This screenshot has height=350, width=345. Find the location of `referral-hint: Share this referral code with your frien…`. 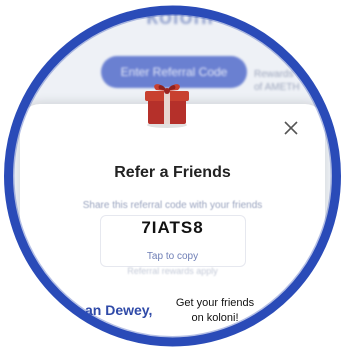

referral-hint: Share this referral code with your frien… is located at coordinates (172, 205).